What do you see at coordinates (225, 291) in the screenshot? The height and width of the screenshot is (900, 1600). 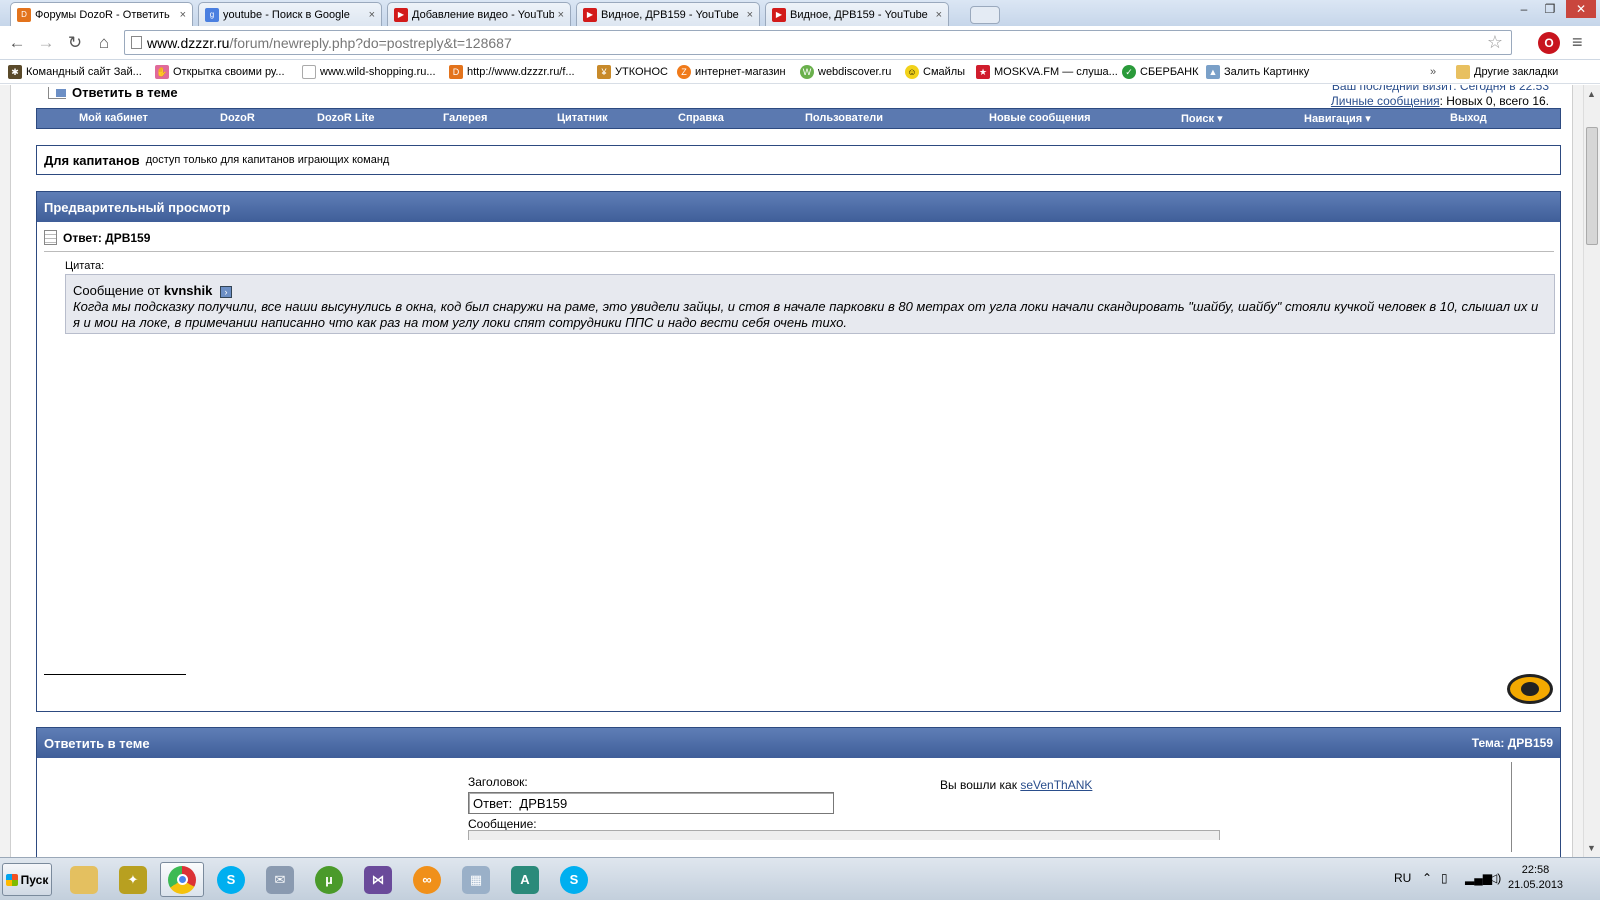 I see `view-post-icon: ›` at bounding box center [225, 291].